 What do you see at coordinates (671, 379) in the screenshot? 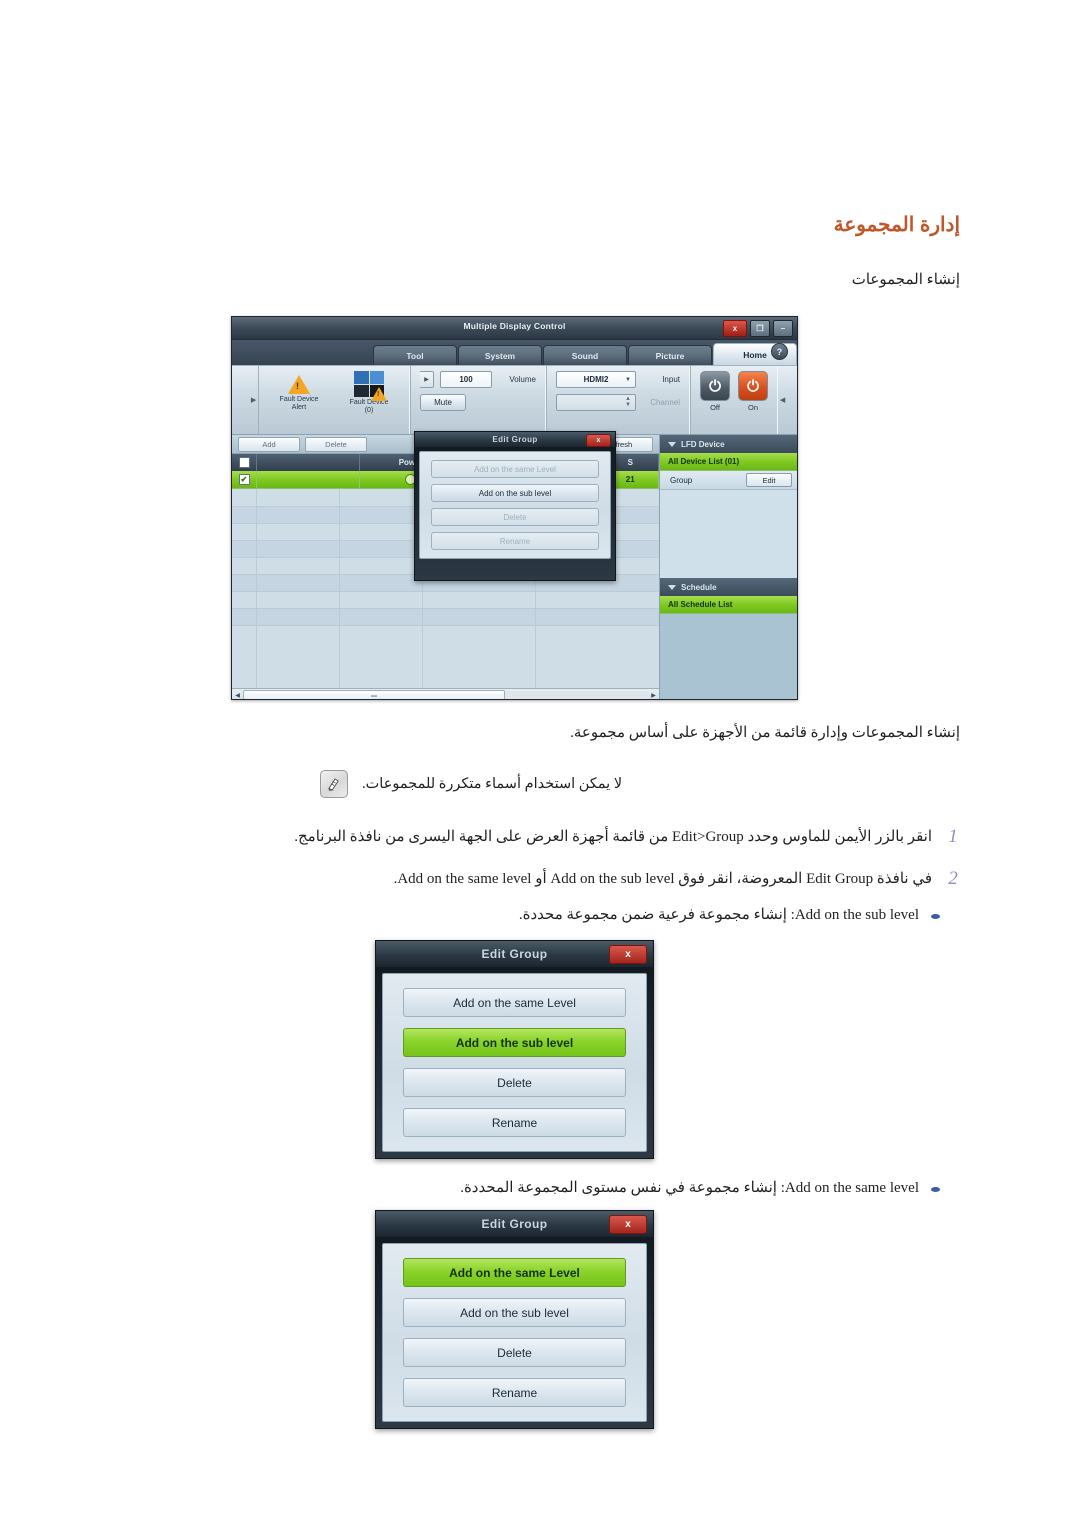
I see `input-label: Input` at bounding box center [671, 379].